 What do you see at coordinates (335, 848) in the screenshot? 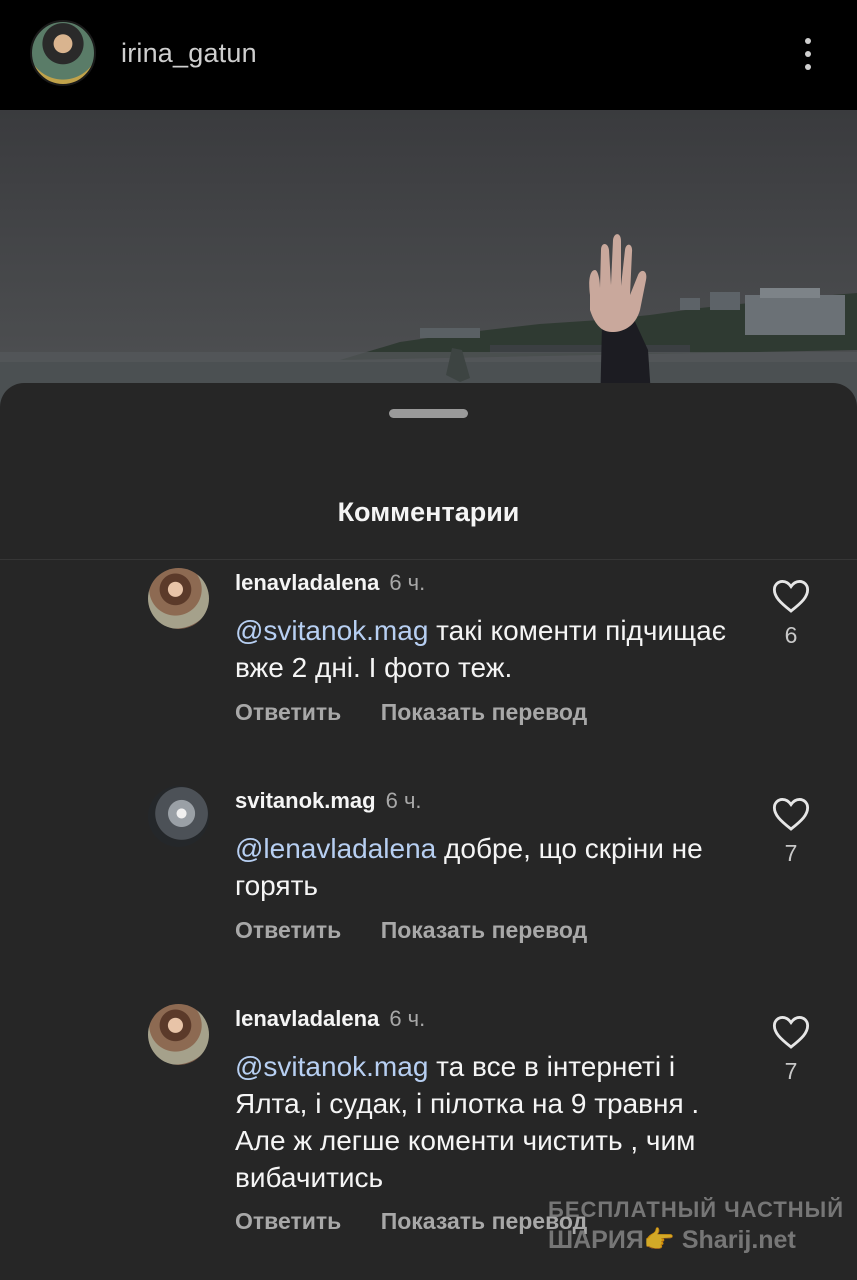
I see `comment-mention: @lenavladalena` at bounding box center [335, 848].